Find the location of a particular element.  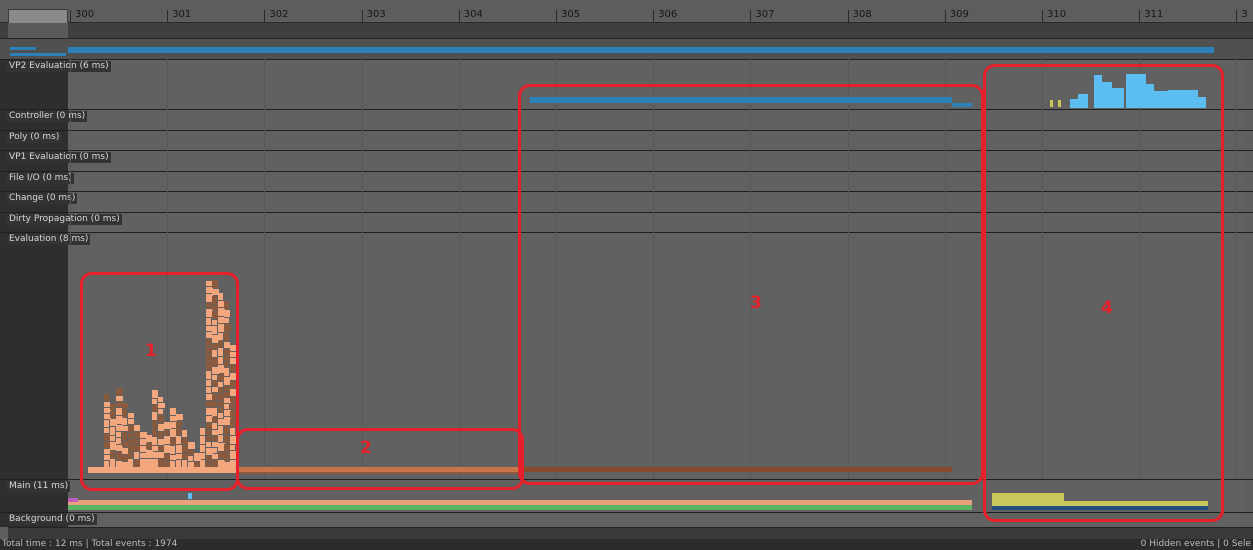

ruler-tick: 310 is located at coordinates (1054, 15).